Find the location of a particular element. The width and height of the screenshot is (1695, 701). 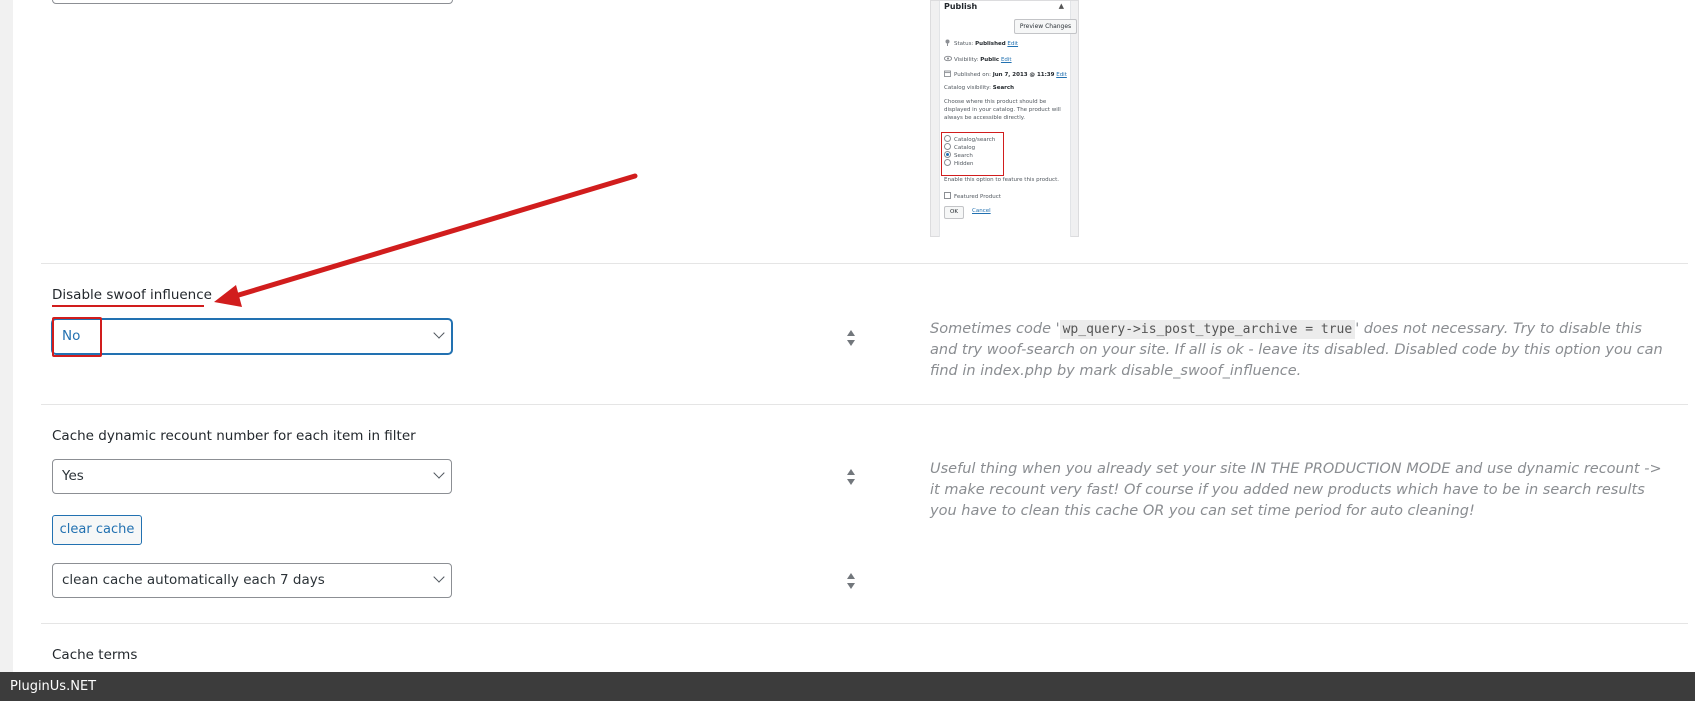

footer-brand: PluginUs.NET is located at coordinates (53, 686).